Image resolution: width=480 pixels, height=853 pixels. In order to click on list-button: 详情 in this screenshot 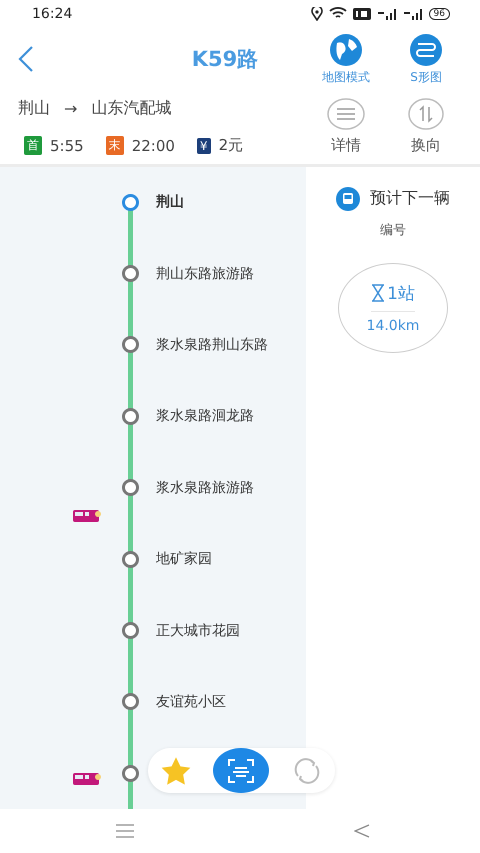, I will do `click(346, 127)`.